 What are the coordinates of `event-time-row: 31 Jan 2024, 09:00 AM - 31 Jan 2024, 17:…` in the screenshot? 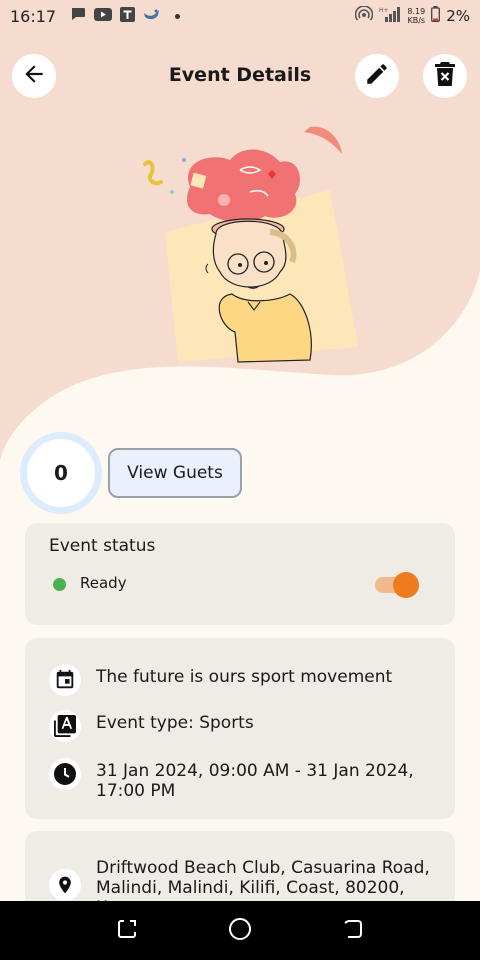 It's located at (242, 779).